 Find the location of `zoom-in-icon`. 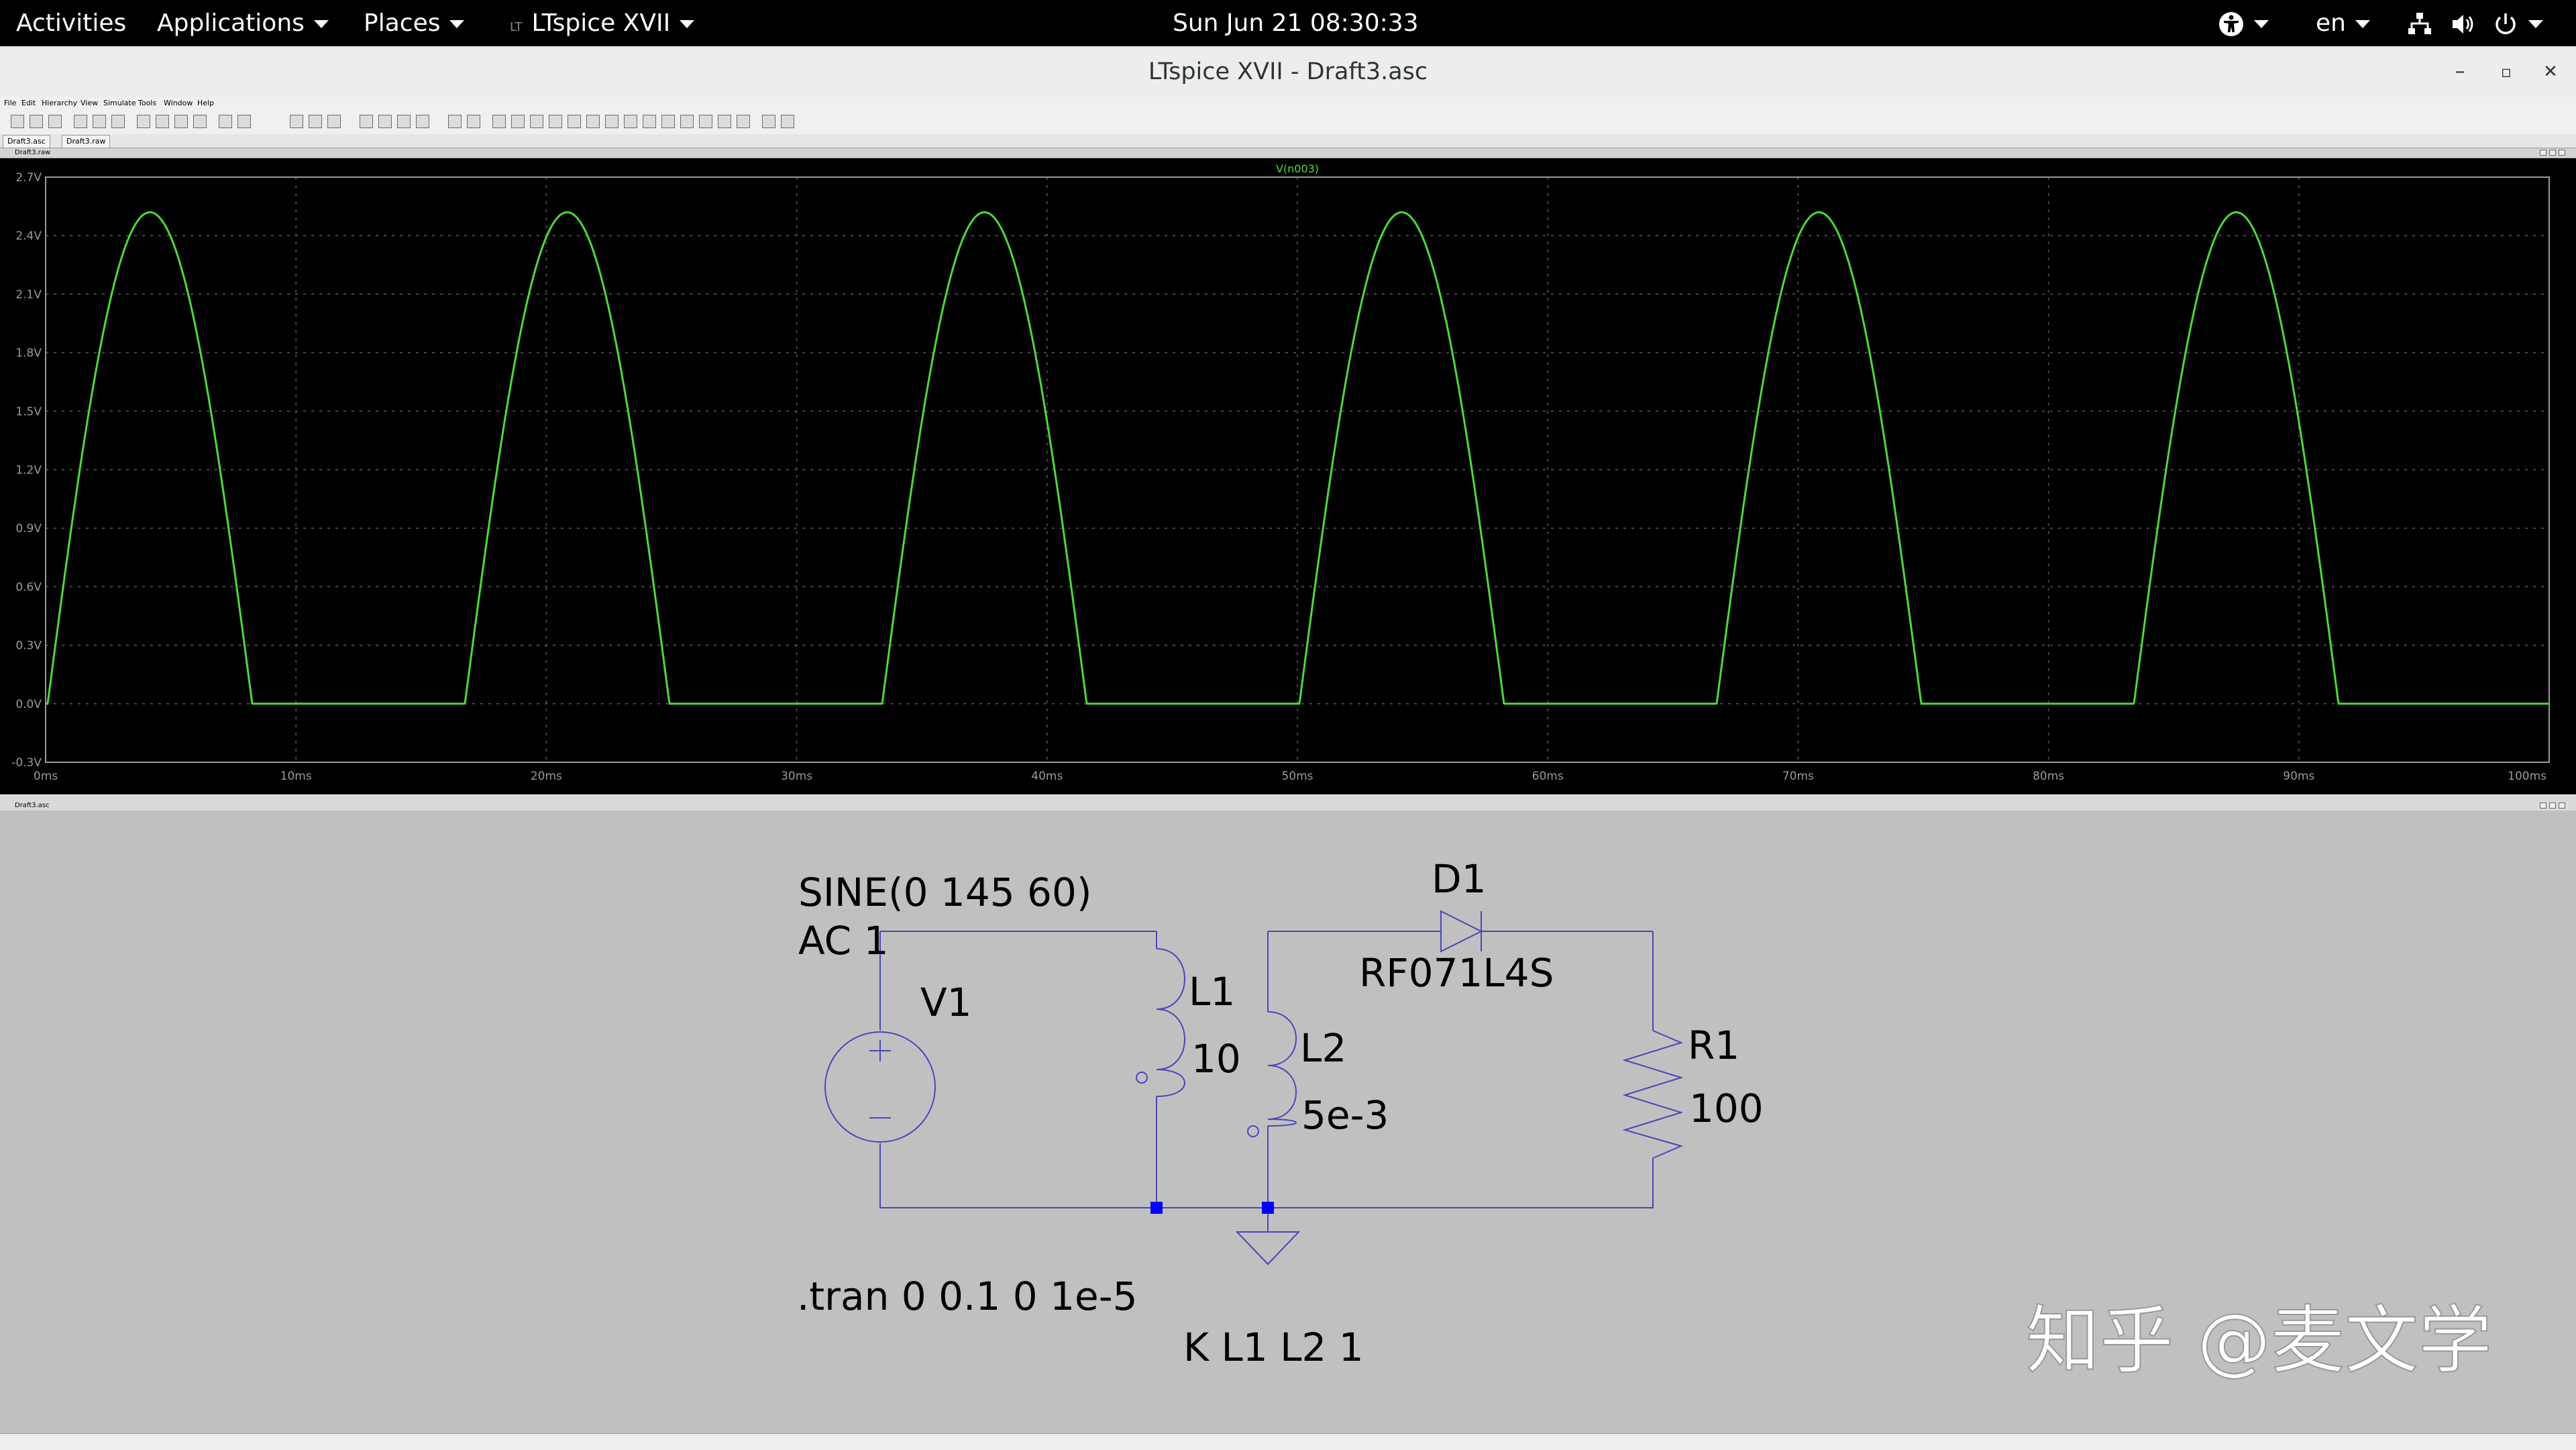

zoom-in-icon is located at coordinates (162, 121).